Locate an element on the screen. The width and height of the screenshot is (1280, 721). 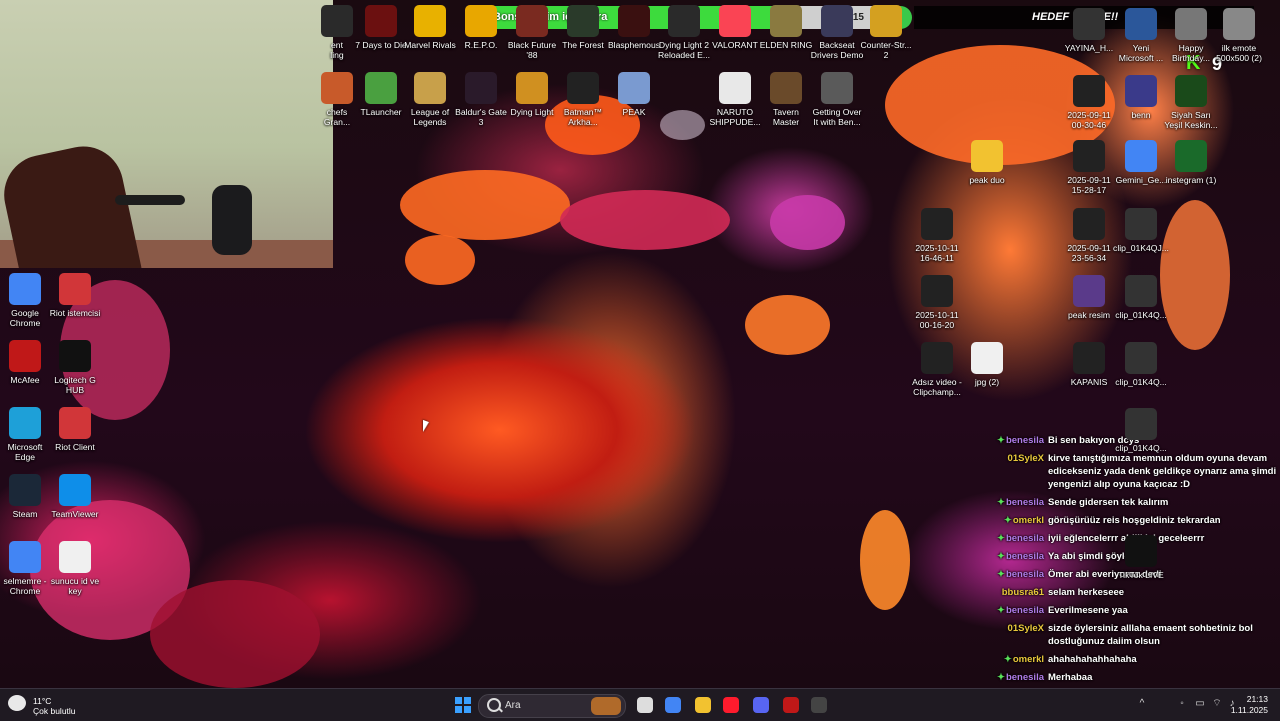
chat-username-text: bbusra61 is located at coordinates (1022, 592).